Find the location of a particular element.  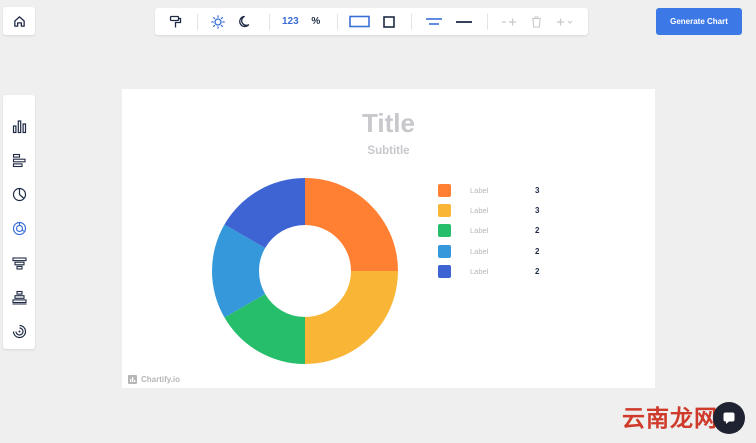

donut-chart-icon is located at coordinates (19, 229).